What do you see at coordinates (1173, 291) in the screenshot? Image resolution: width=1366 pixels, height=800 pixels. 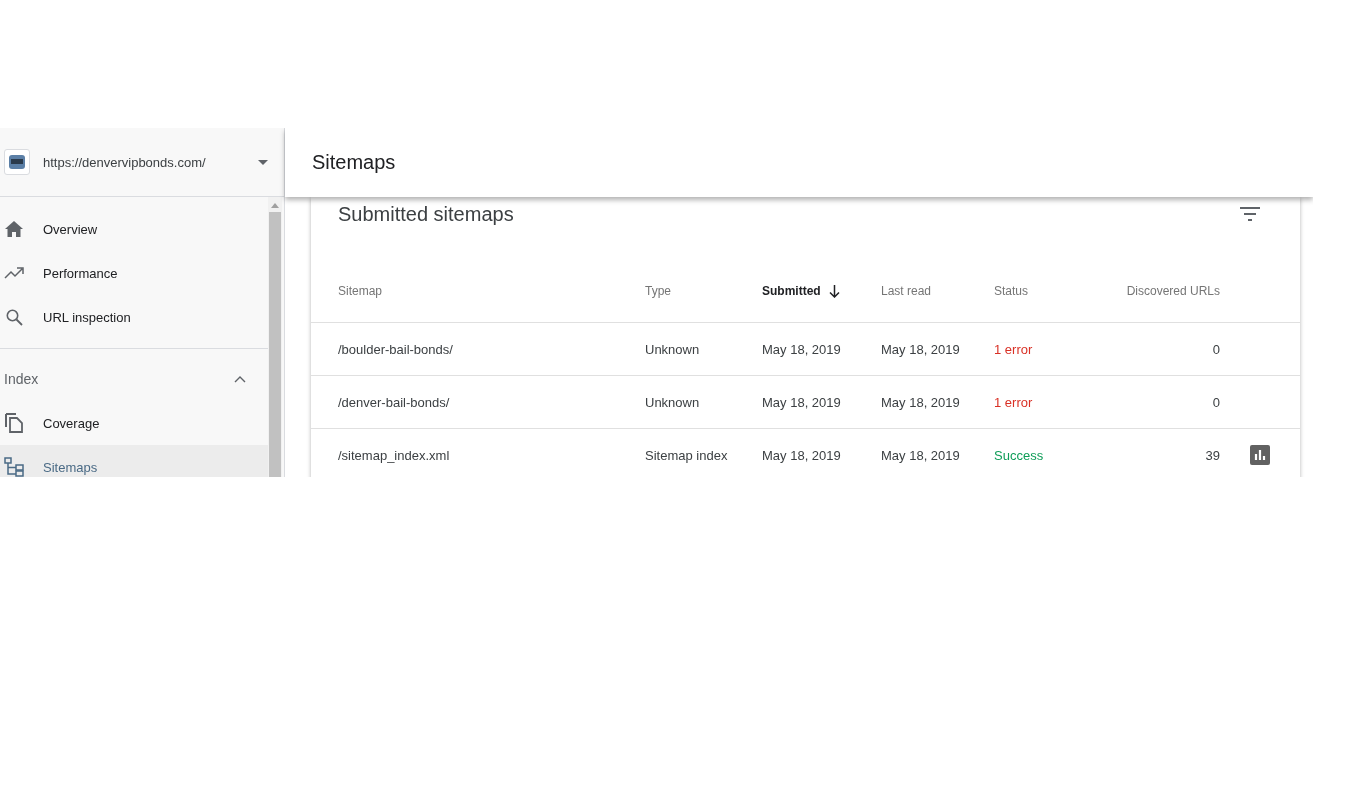 I see `column-header: Discovered URLs` at bounding box center [1173, 291].